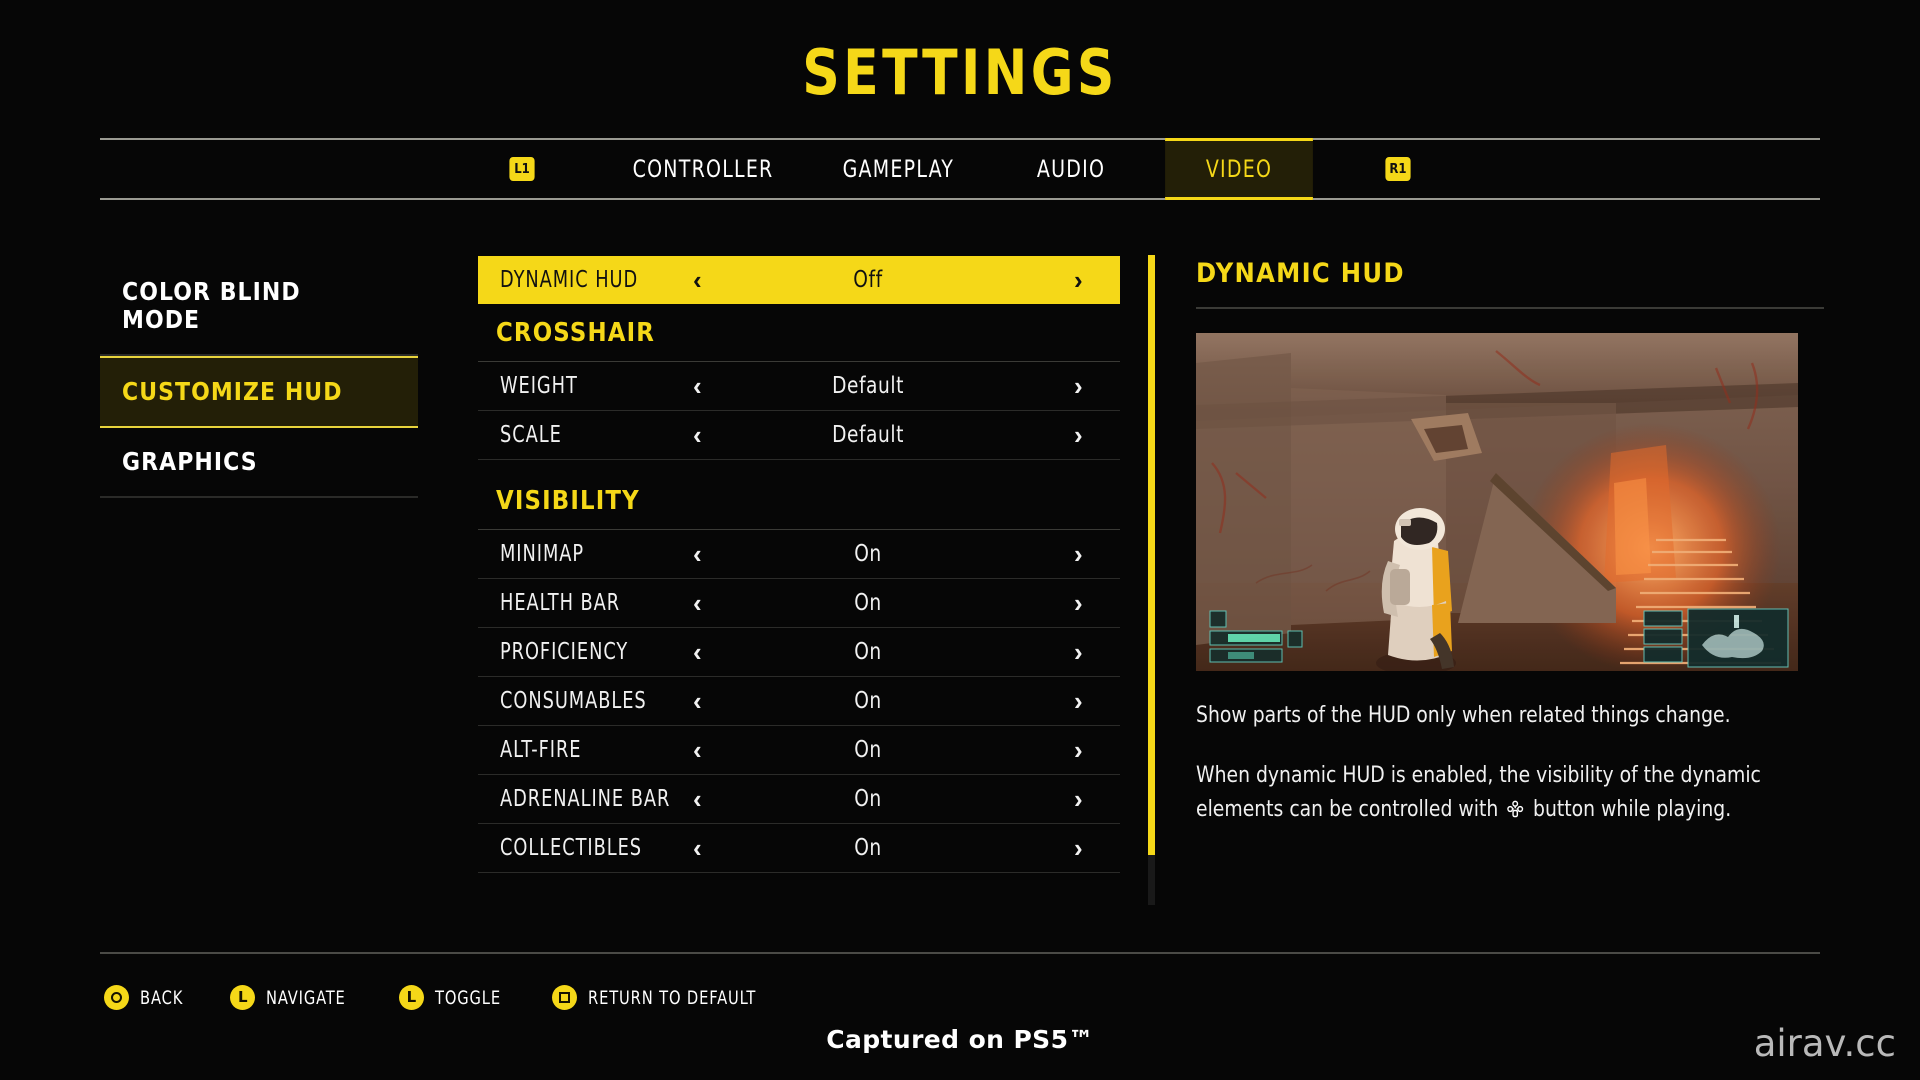 Image resolution: width=1920 pixels, height=1080 pixels. What do you see at coordinates (569, 280) in the screenshot?
I see `option-label: DYNAMIC HUD` at bounding box center [569, 280].